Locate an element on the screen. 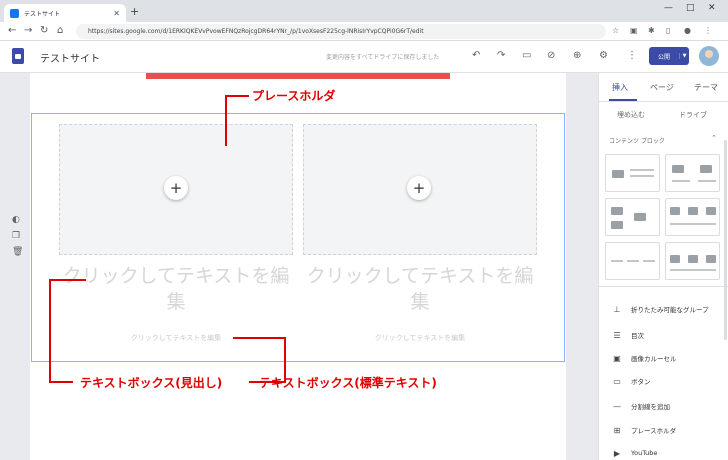 Image resolution: width=728 pixels, height=460 pixels. body-textbox-right: クリックしてテキストを編集 is located at coordinates (420, 338).